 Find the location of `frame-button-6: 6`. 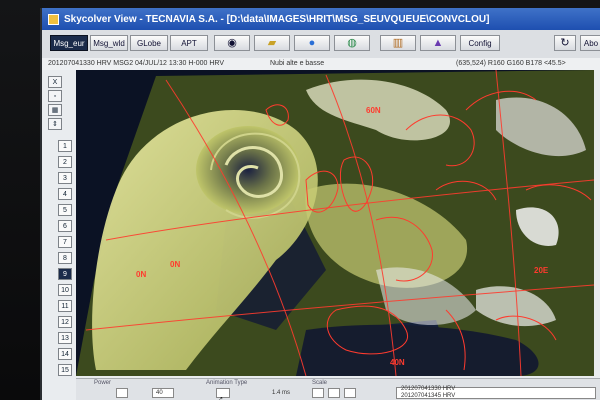

frame-button-6: 6 is located at coordinates (65, 226).